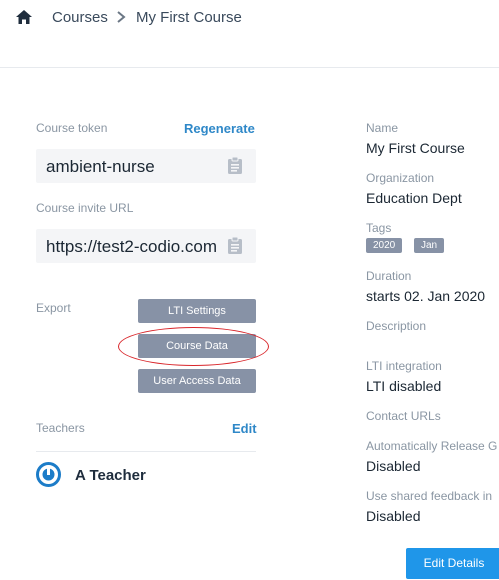  Describe the element at coordinates (382, 128) in the screenshot. I see `name-label: Name` at that location.